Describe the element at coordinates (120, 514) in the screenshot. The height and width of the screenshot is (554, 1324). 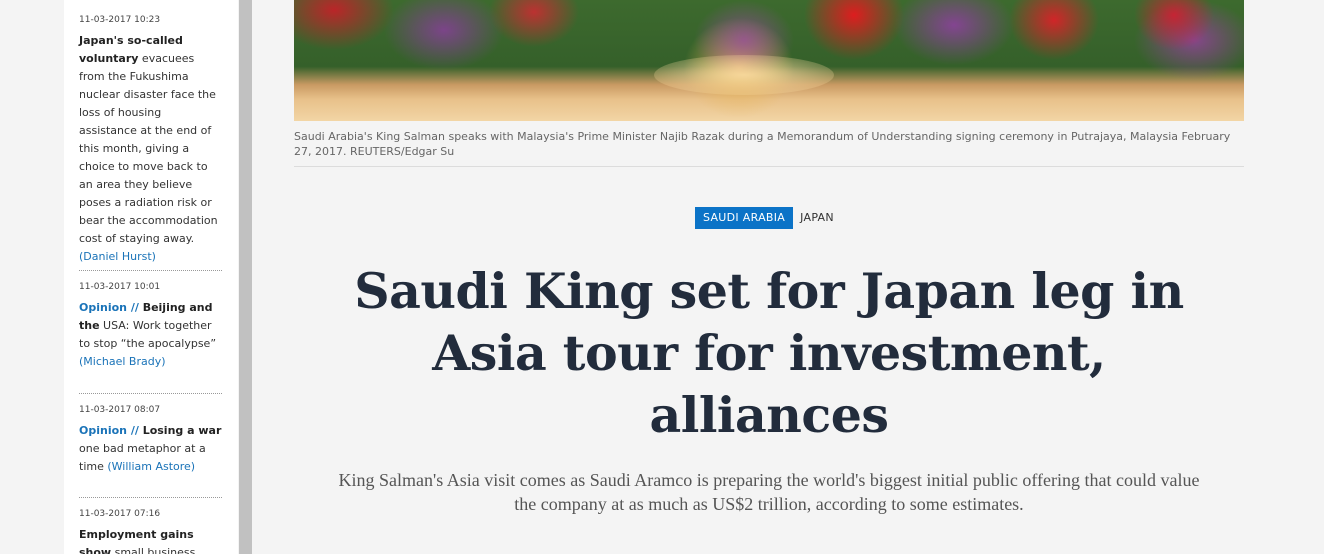
I see `news-timestamp: 11-03-2017 07:16` at that location.